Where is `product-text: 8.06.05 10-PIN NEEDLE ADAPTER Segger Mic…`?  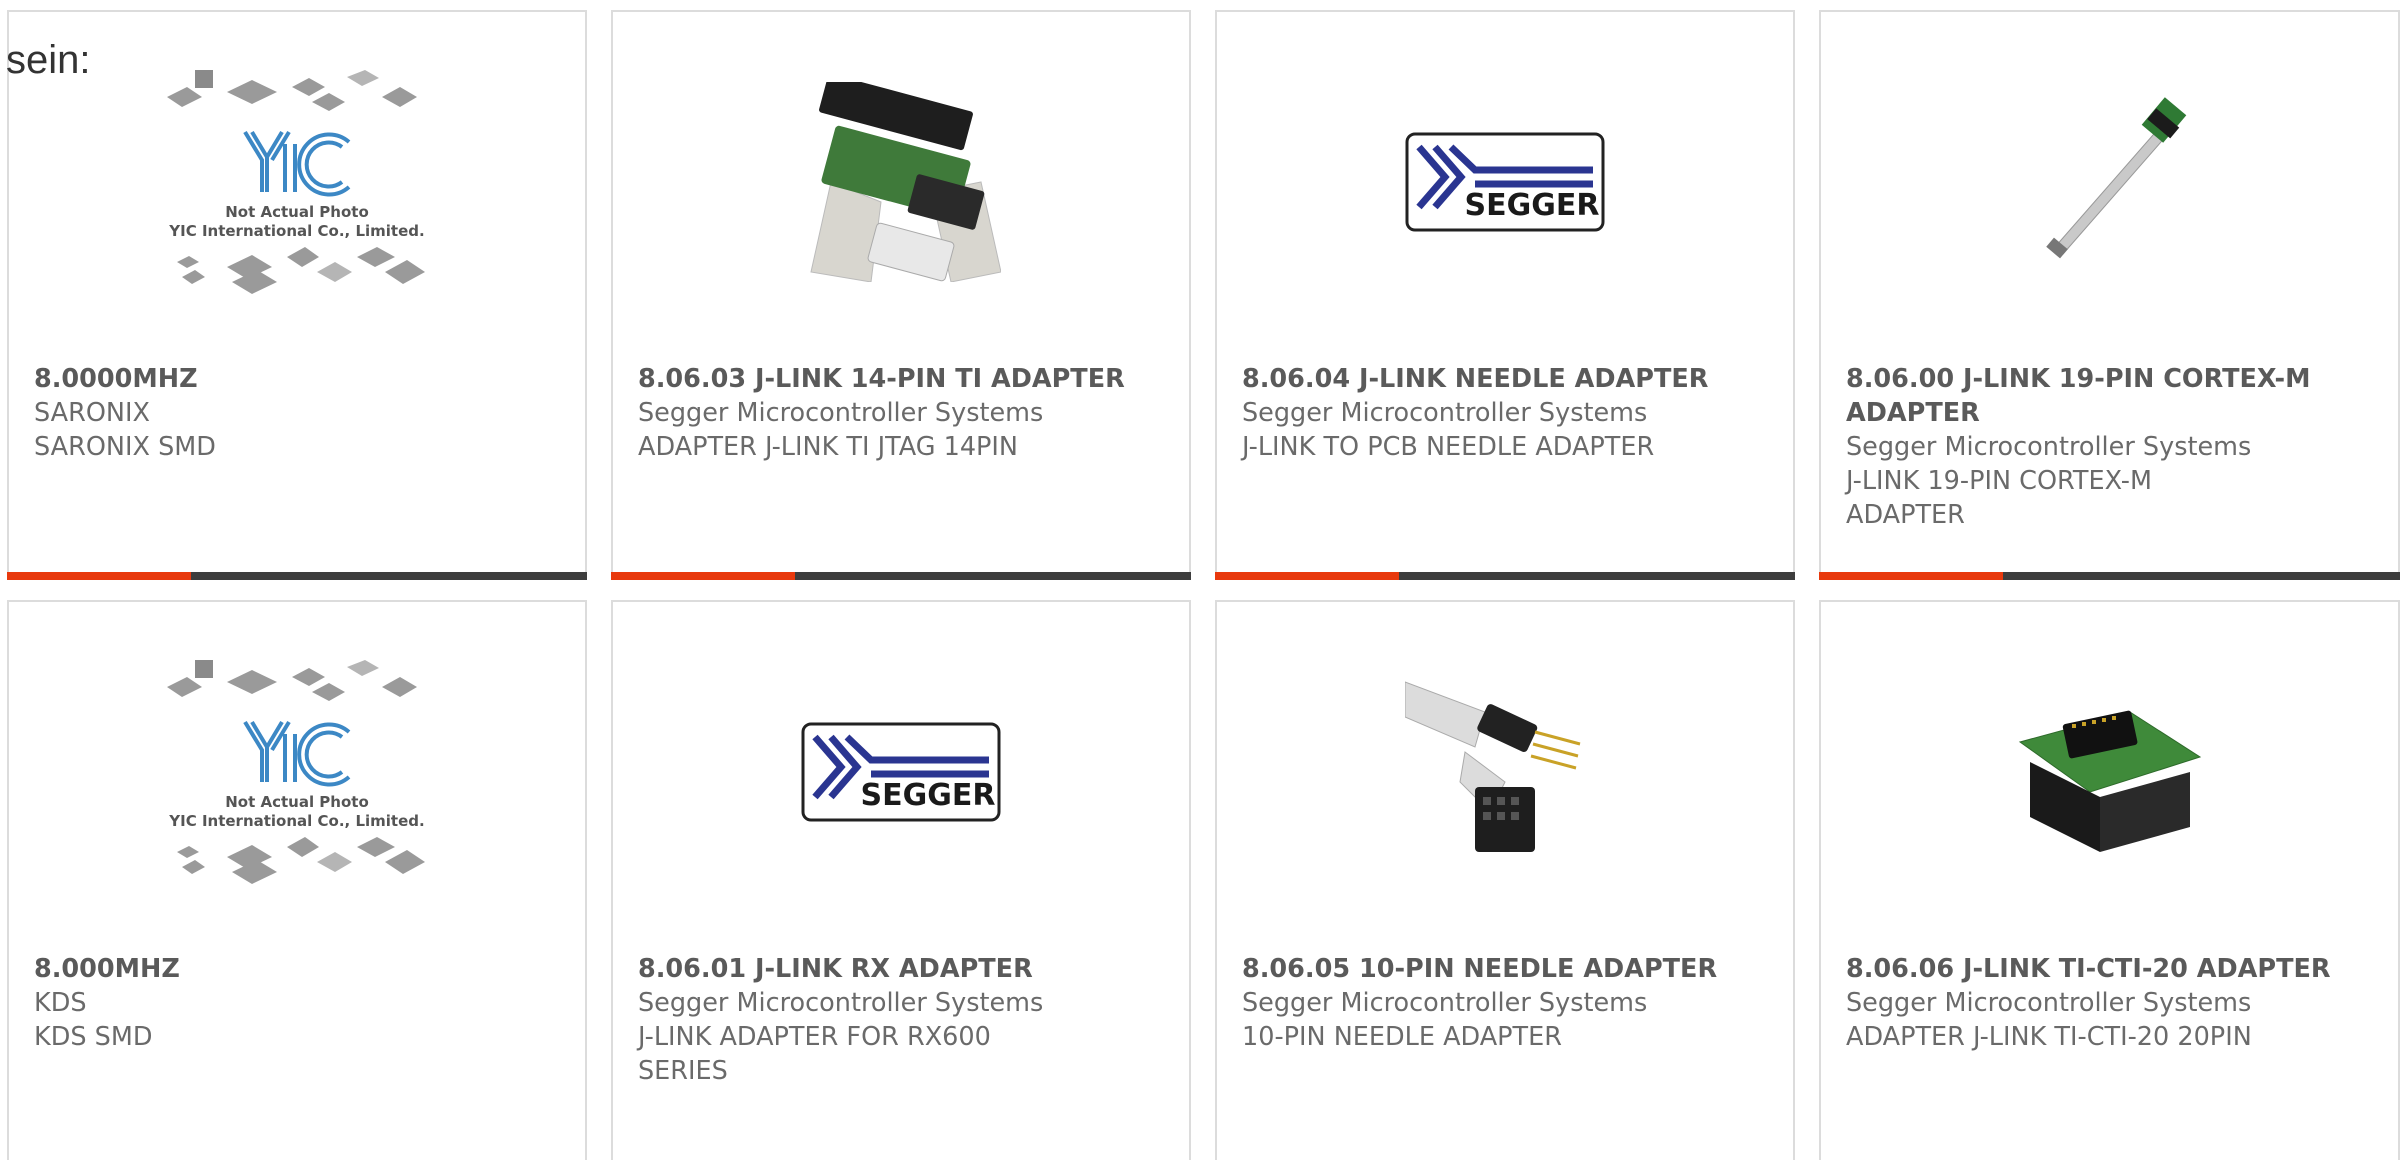 product-text: 8.06.05 10-PIN NEEDLE ADAPTER Segger Mic… is located at coordinates (1507, 1003).